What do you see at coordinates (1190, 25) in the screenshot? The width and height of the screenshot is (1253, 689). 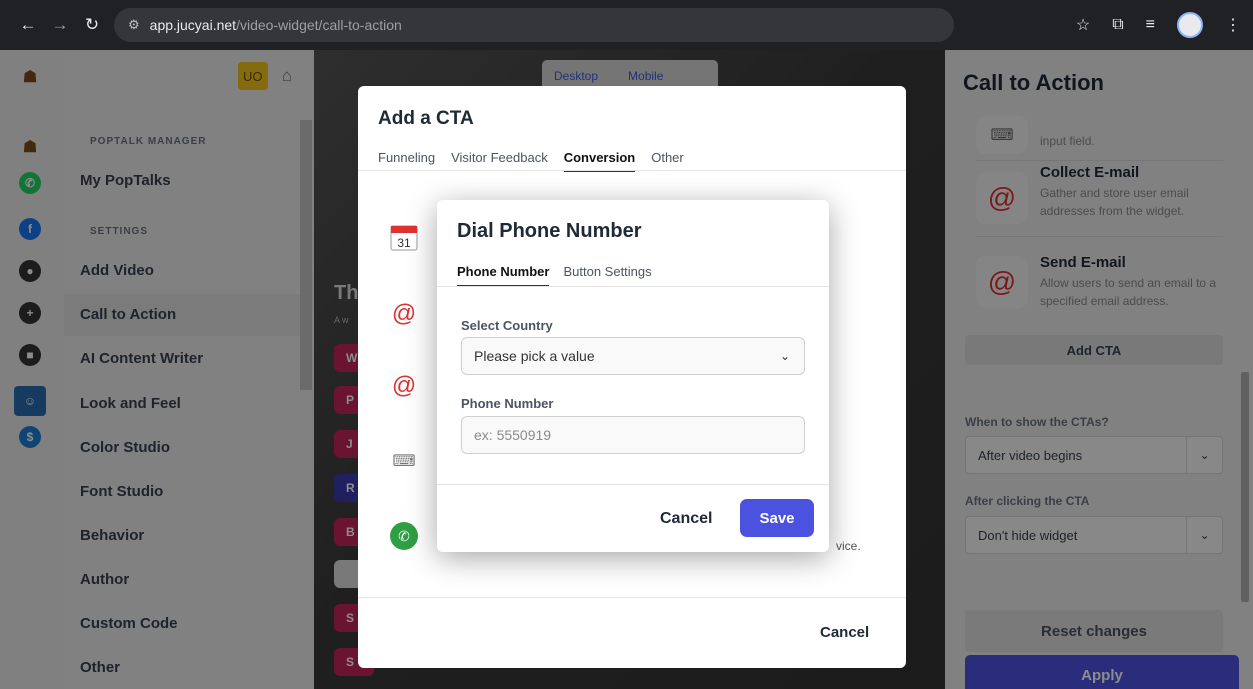 I see `profile-avatar` at bounding box center [1190, 25].